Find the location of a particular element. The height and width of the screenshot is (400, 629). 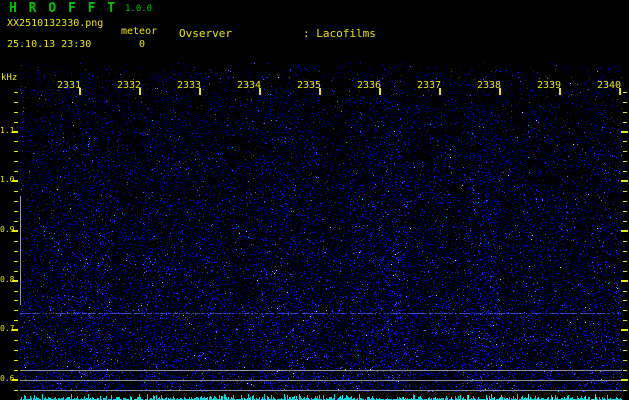

freq-label: 0.9 is located at coordinates (7, 229).